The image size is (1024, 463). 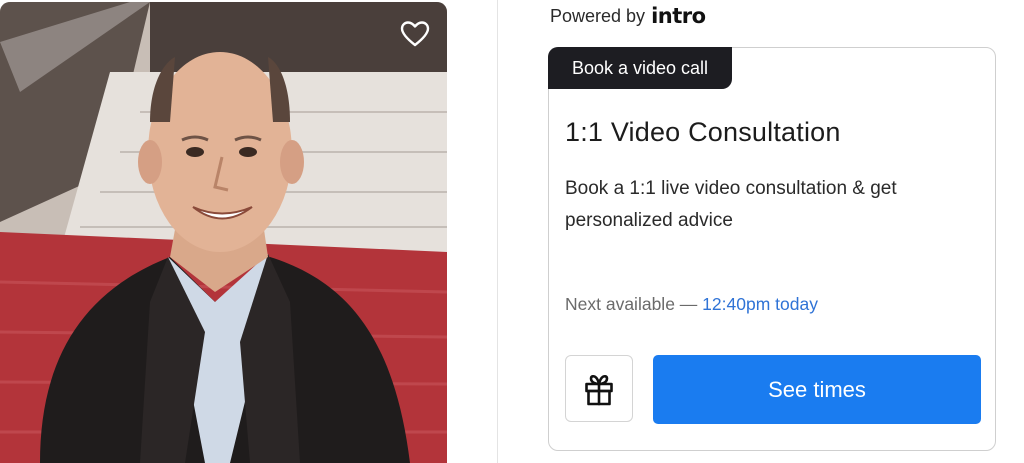 What do you see at coordinates (631, 304) in the screenshot?
I see `next-available-label: Next available —` at bounding box center [631, 304].